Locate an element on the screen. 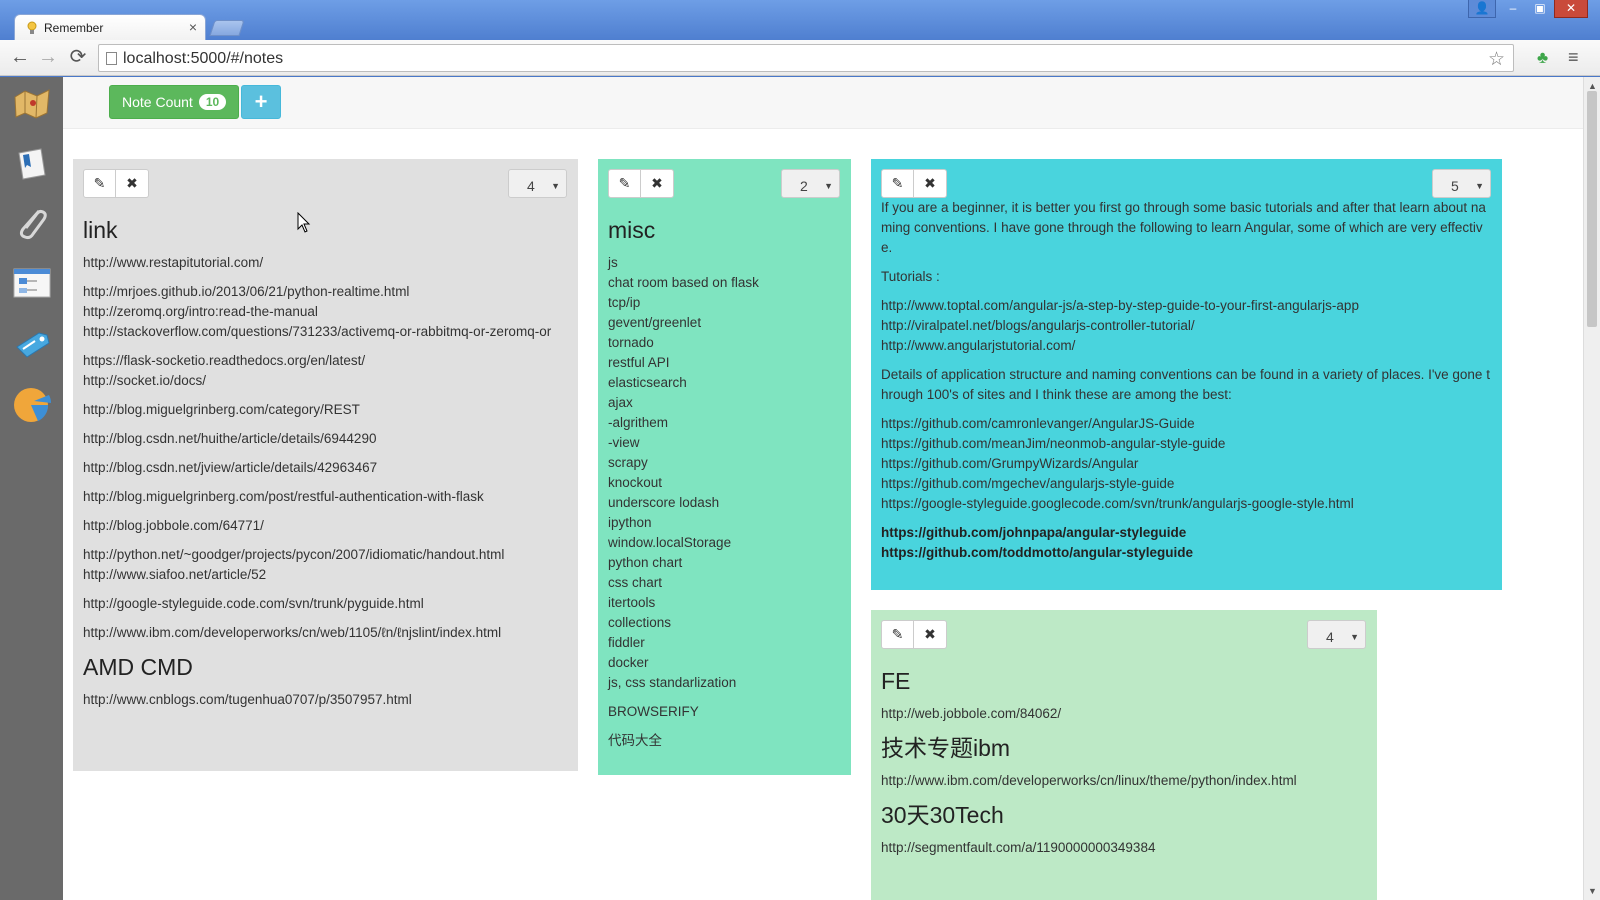 The image size is (1600, 900). note-line: 代码大全 is located at coordinates (635, 740).